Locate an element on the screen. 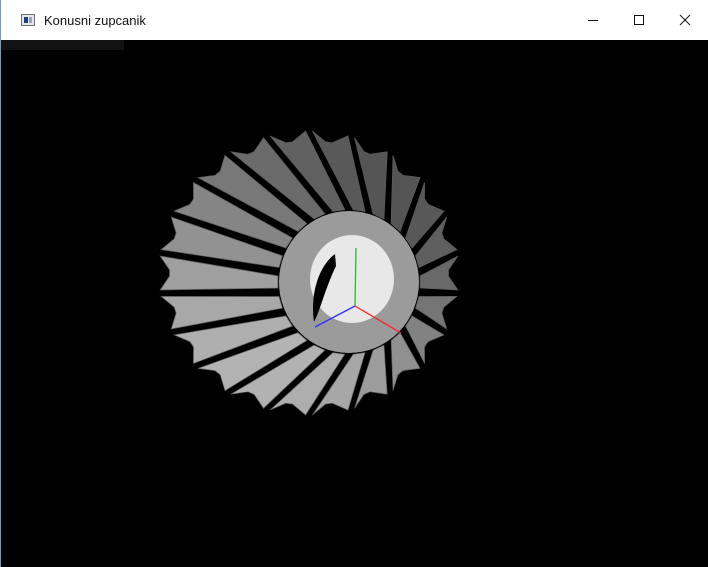 The image size is (708, 567). title-bar: Konusni zupcanik is located at coordinates (354, 20).